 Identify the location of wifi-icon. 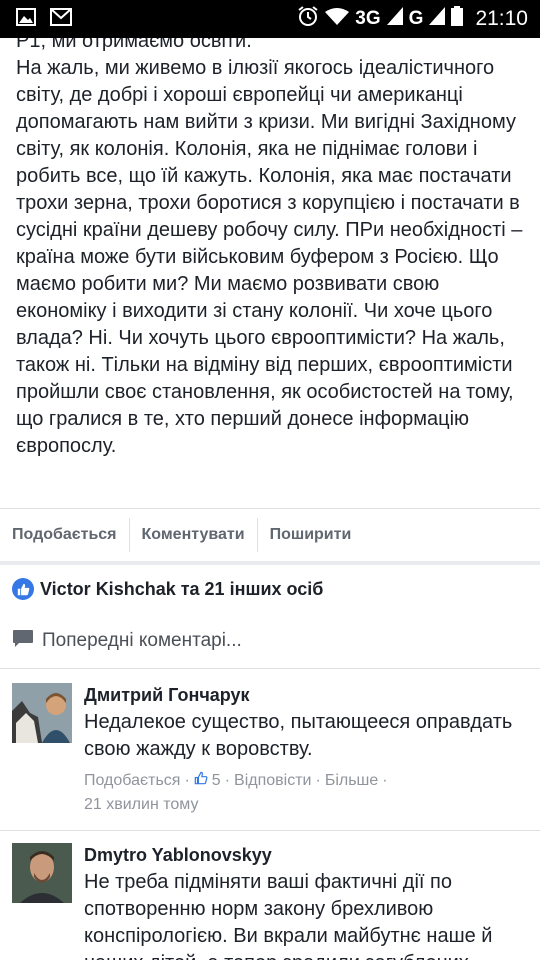
(337, 19).